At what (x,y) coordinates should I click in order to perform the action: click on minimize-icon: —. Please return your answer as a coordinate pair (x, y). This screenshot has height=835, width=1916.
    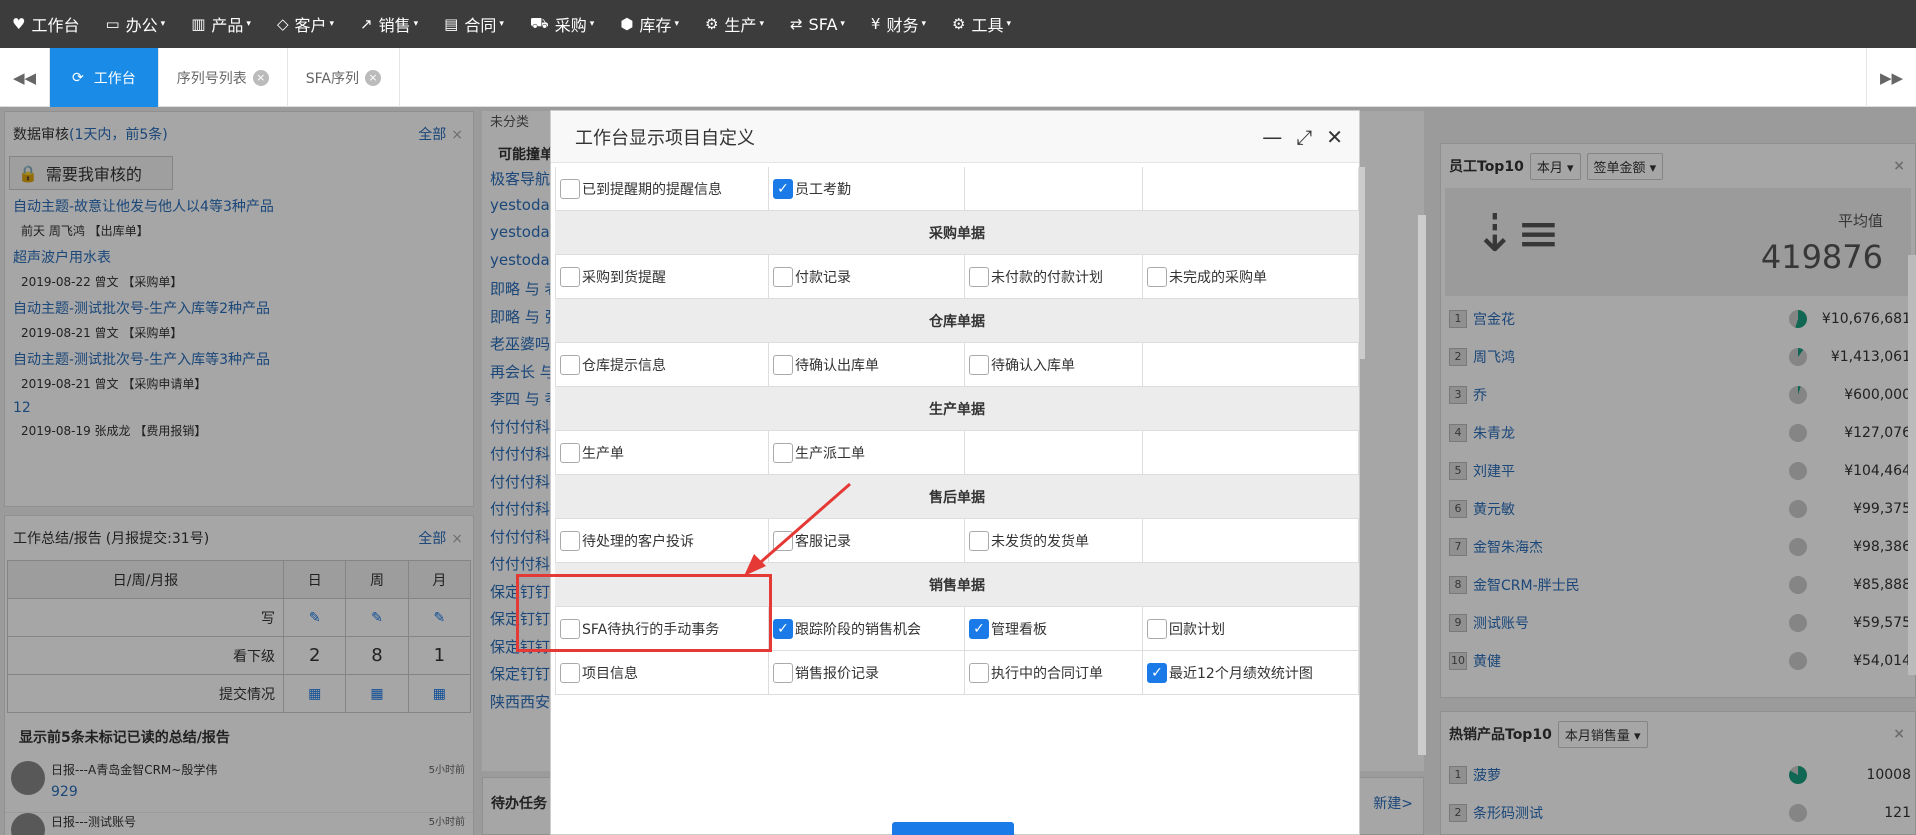
    Looking at the image, I should click on (1272, 137).